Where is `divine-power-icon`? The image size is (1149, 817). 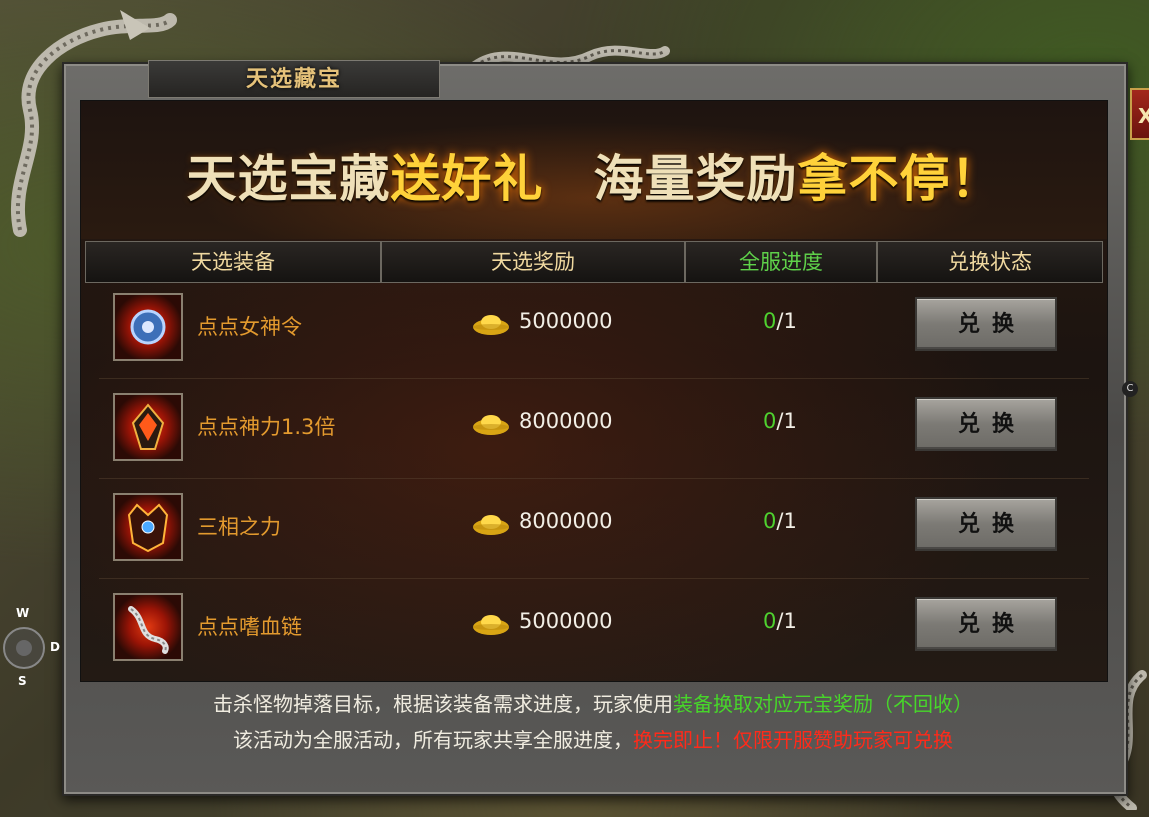 divine-power-icon is located at coordinates (148, 427).